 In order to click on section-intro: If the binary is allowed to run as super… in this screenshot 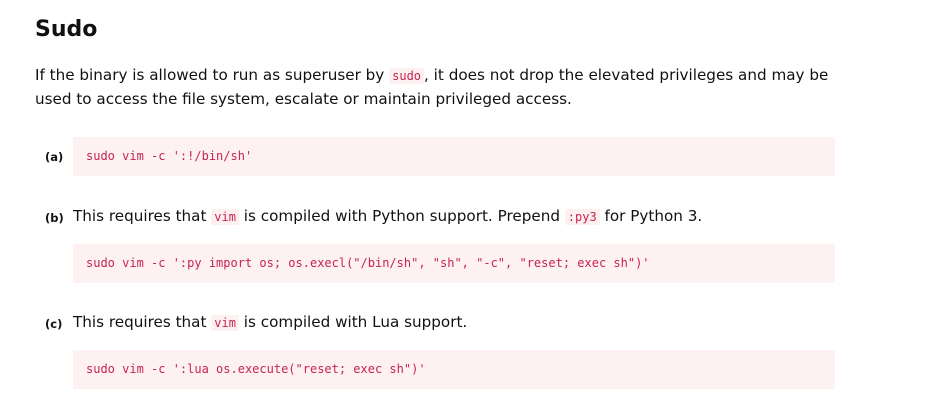, I will do `click(435, 87)`.